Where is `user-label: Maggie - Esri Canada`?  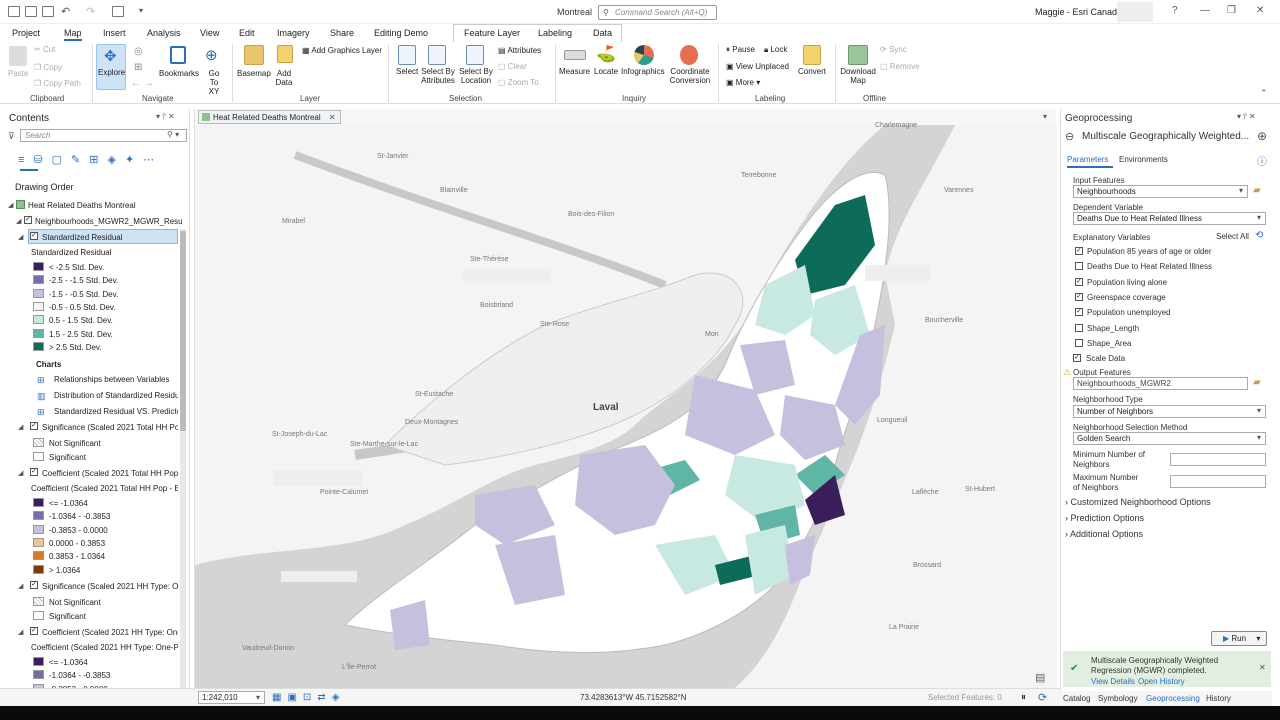
user-label: Maggie - Esri Canada is located at coordinates (1078, 12).